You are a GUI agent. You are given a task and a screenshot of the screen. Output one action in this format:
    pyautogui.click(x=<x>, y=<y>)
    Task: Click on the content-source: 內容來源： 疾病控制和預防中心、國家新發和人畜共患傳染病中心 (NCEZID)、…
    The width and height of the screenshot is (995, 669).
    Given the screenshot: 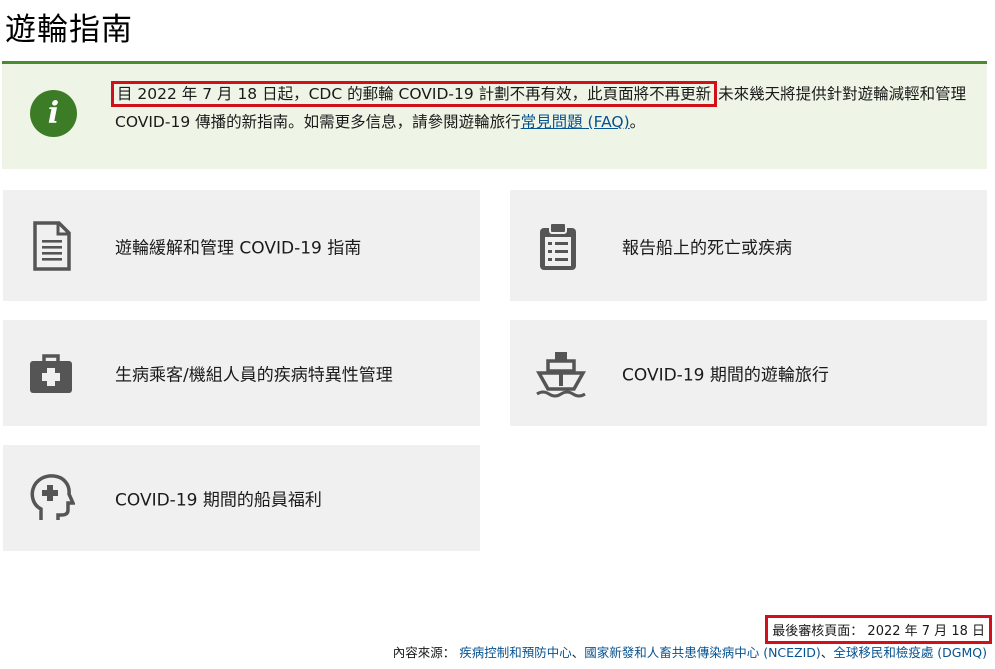 What is the action you would take?
    pyautogui.click(x=689, y=652)
    